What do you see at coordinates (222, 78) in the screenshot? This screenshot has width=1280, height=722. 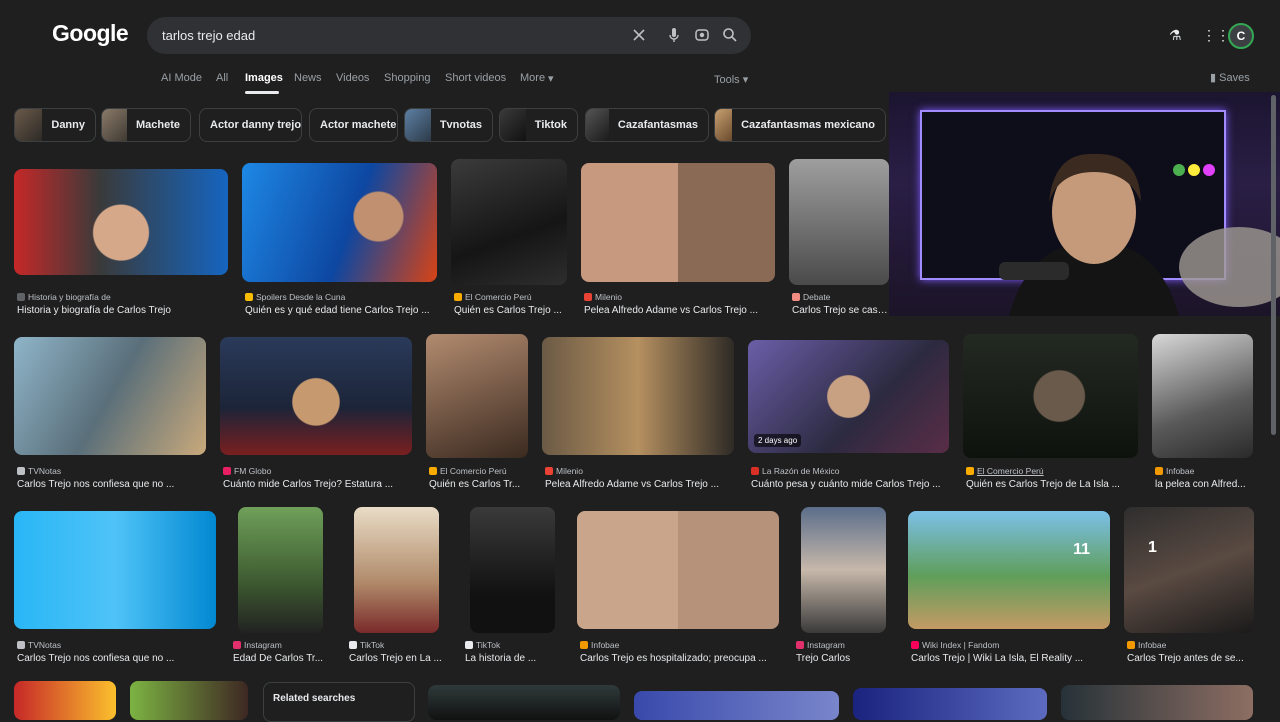 I see `tab-all: All` at bounding box center [222, 78].